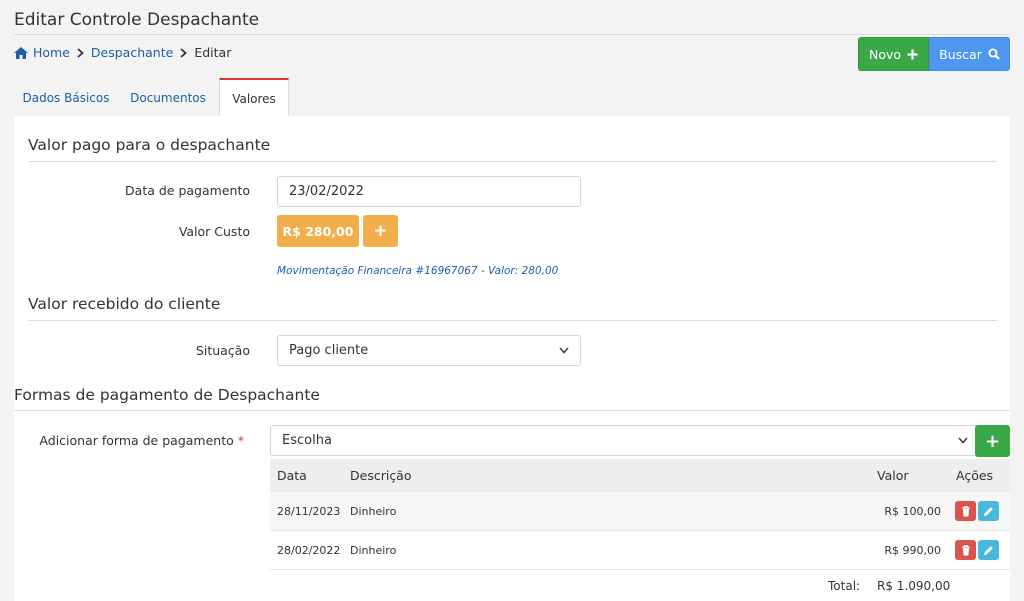 This screenshot has height=601, width=1024. What do you see at coordinates (214, 231) in the screenshot?
I see `cost-value-label: Valor Custo` at bounding box center [214, 231].